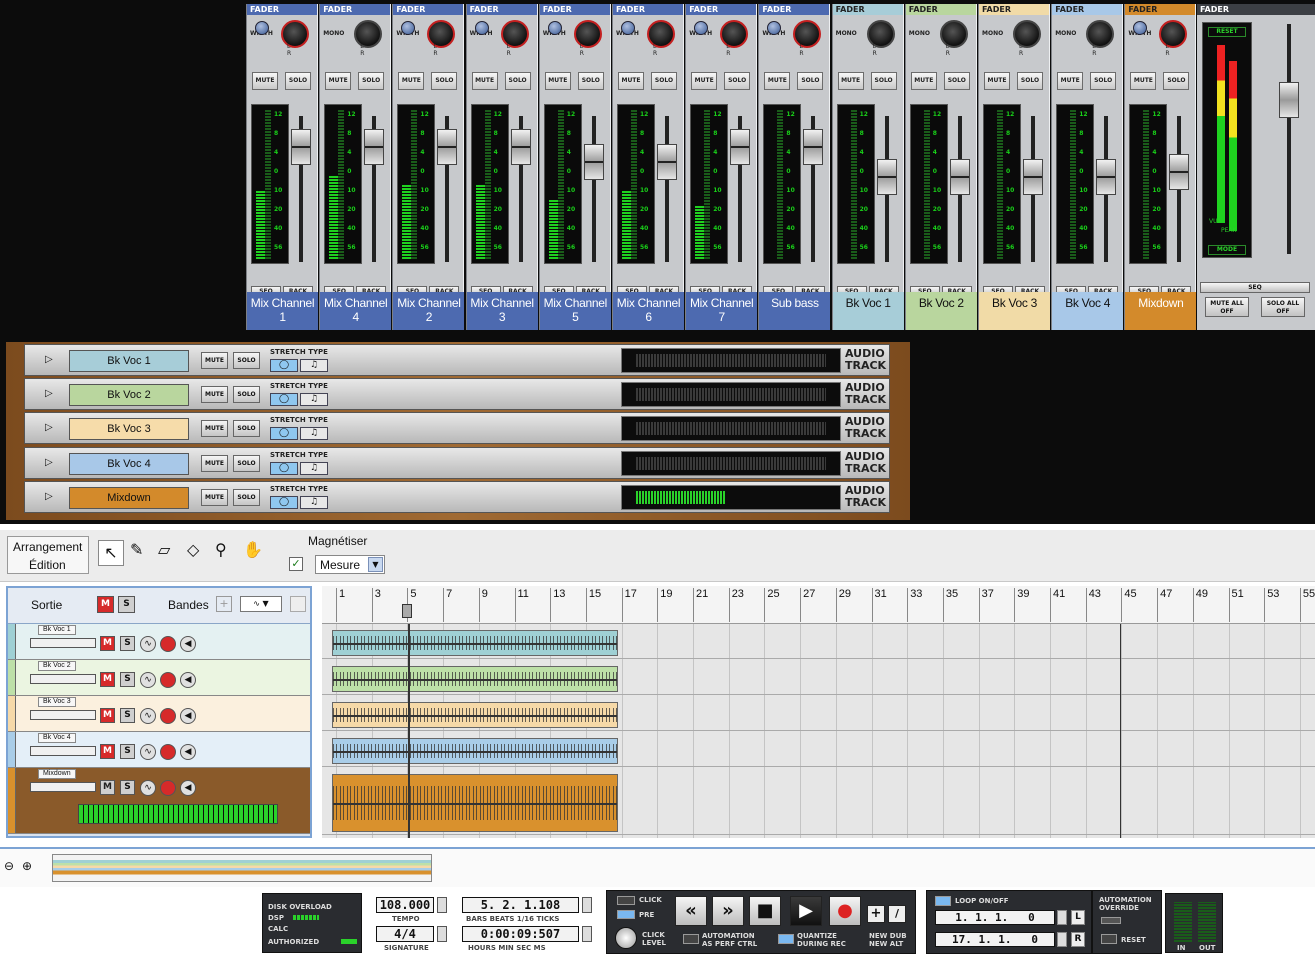 Image resolution: width=1315 pixels, height=957 pixels. Describe the element at coordinates (691, 911) in the screenshot. I see `rewind-button: «` at that location.